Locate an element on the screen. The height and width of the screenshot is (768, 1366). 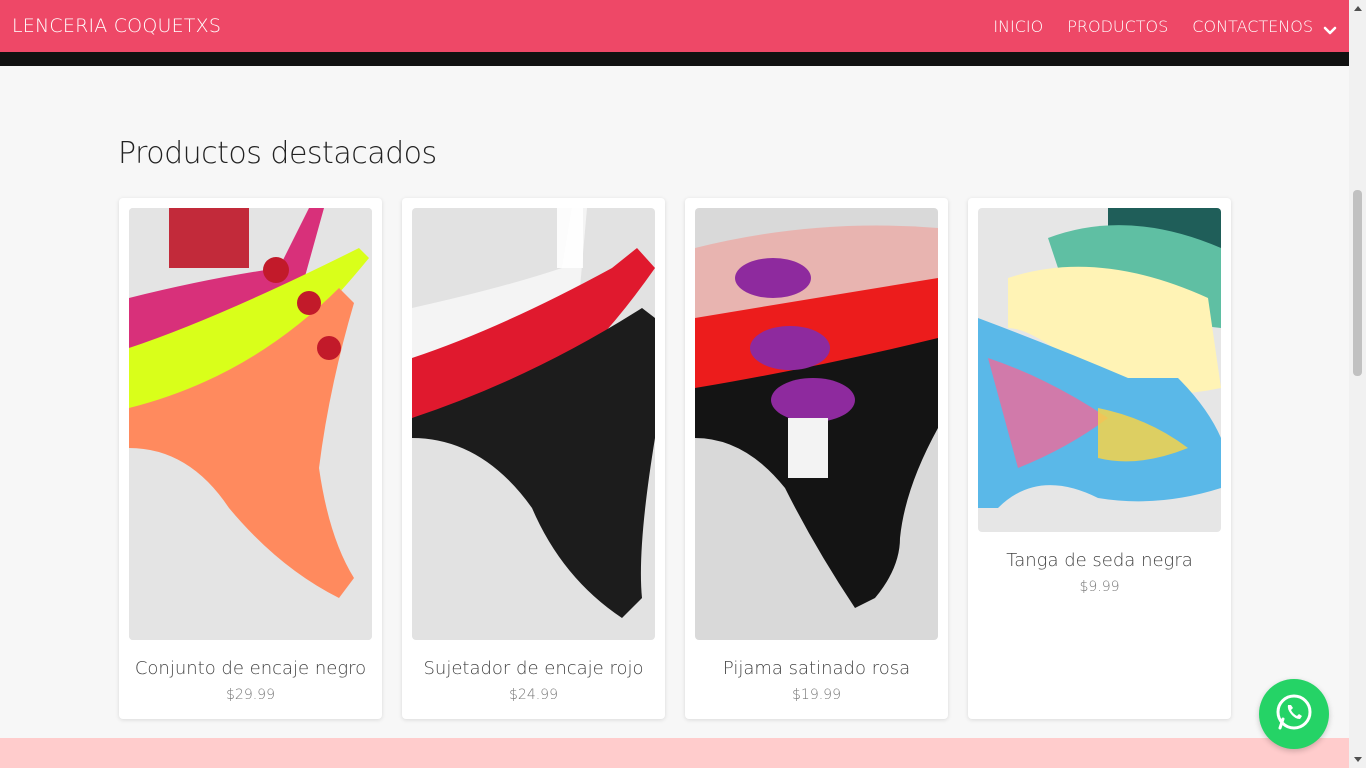
nav-links: INICIO PRODUCTOS CONTACTENOS is located at coordinates (1153, 26).